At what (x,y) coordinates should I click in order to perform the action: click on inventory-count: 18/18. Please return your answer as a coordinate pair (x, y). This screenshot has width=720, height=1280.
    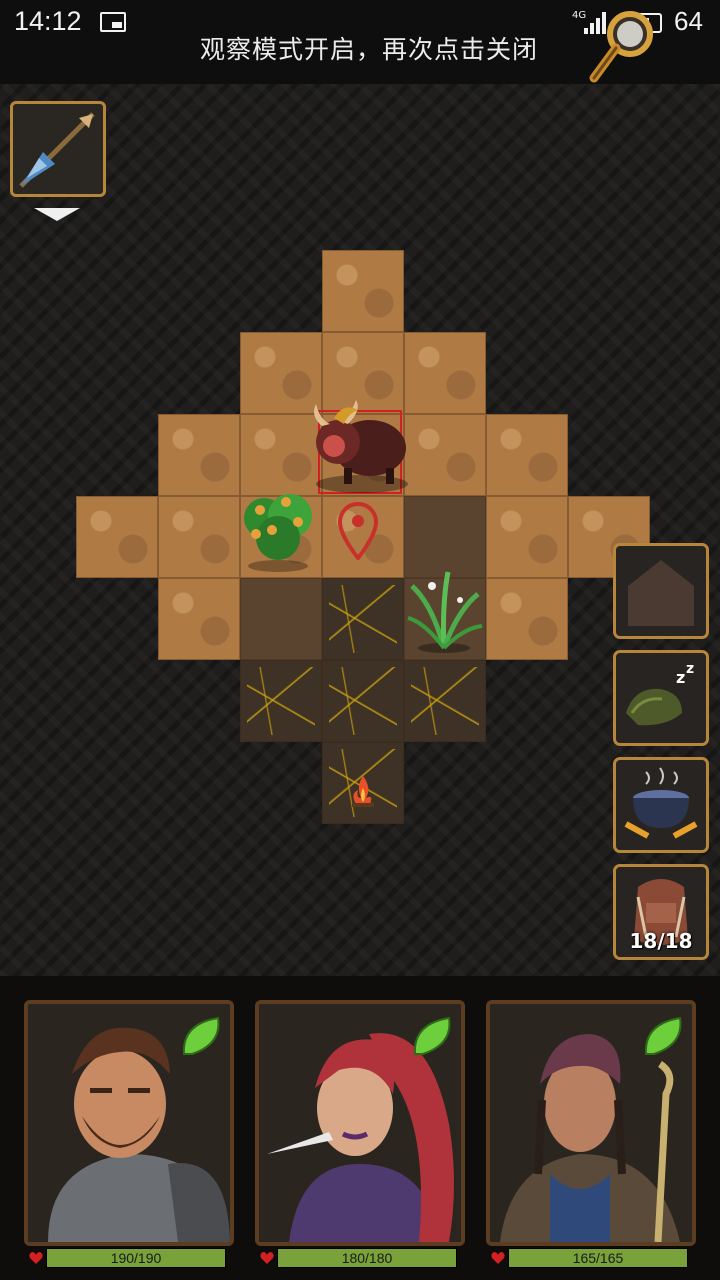
    Looking at the image, I should click on (661, 941).